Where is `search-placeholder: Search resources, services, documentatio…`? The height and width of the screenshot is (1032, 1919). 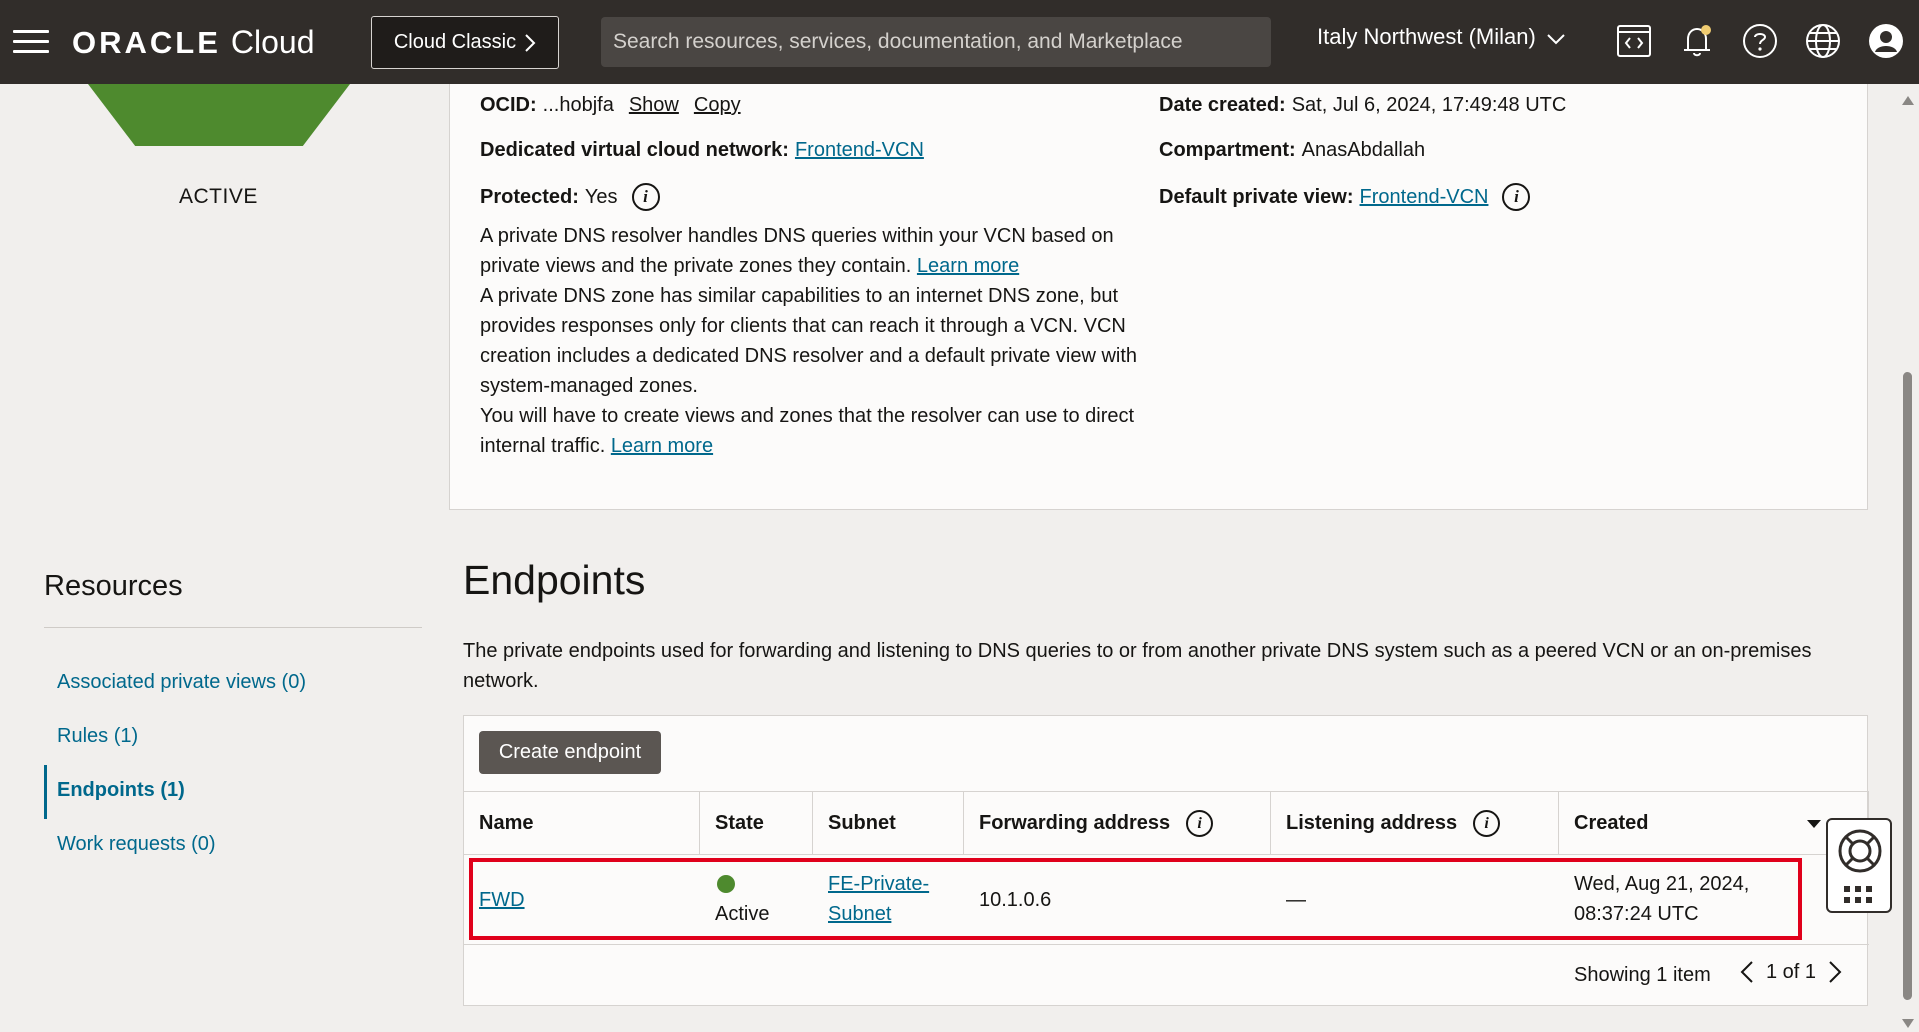
search-placeholder: Search resources, services, documentatio… is located at coordinates (898, 41).